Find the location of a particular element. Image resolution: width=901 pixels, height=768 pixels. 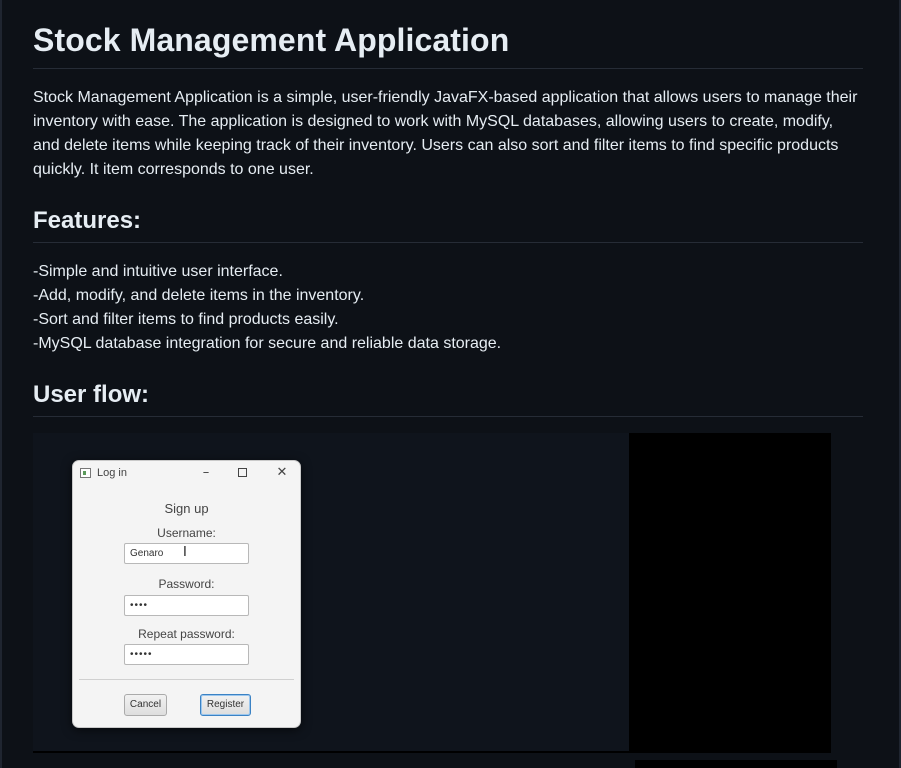

video-bottom-right-edge is located at coordinates (736, 764).